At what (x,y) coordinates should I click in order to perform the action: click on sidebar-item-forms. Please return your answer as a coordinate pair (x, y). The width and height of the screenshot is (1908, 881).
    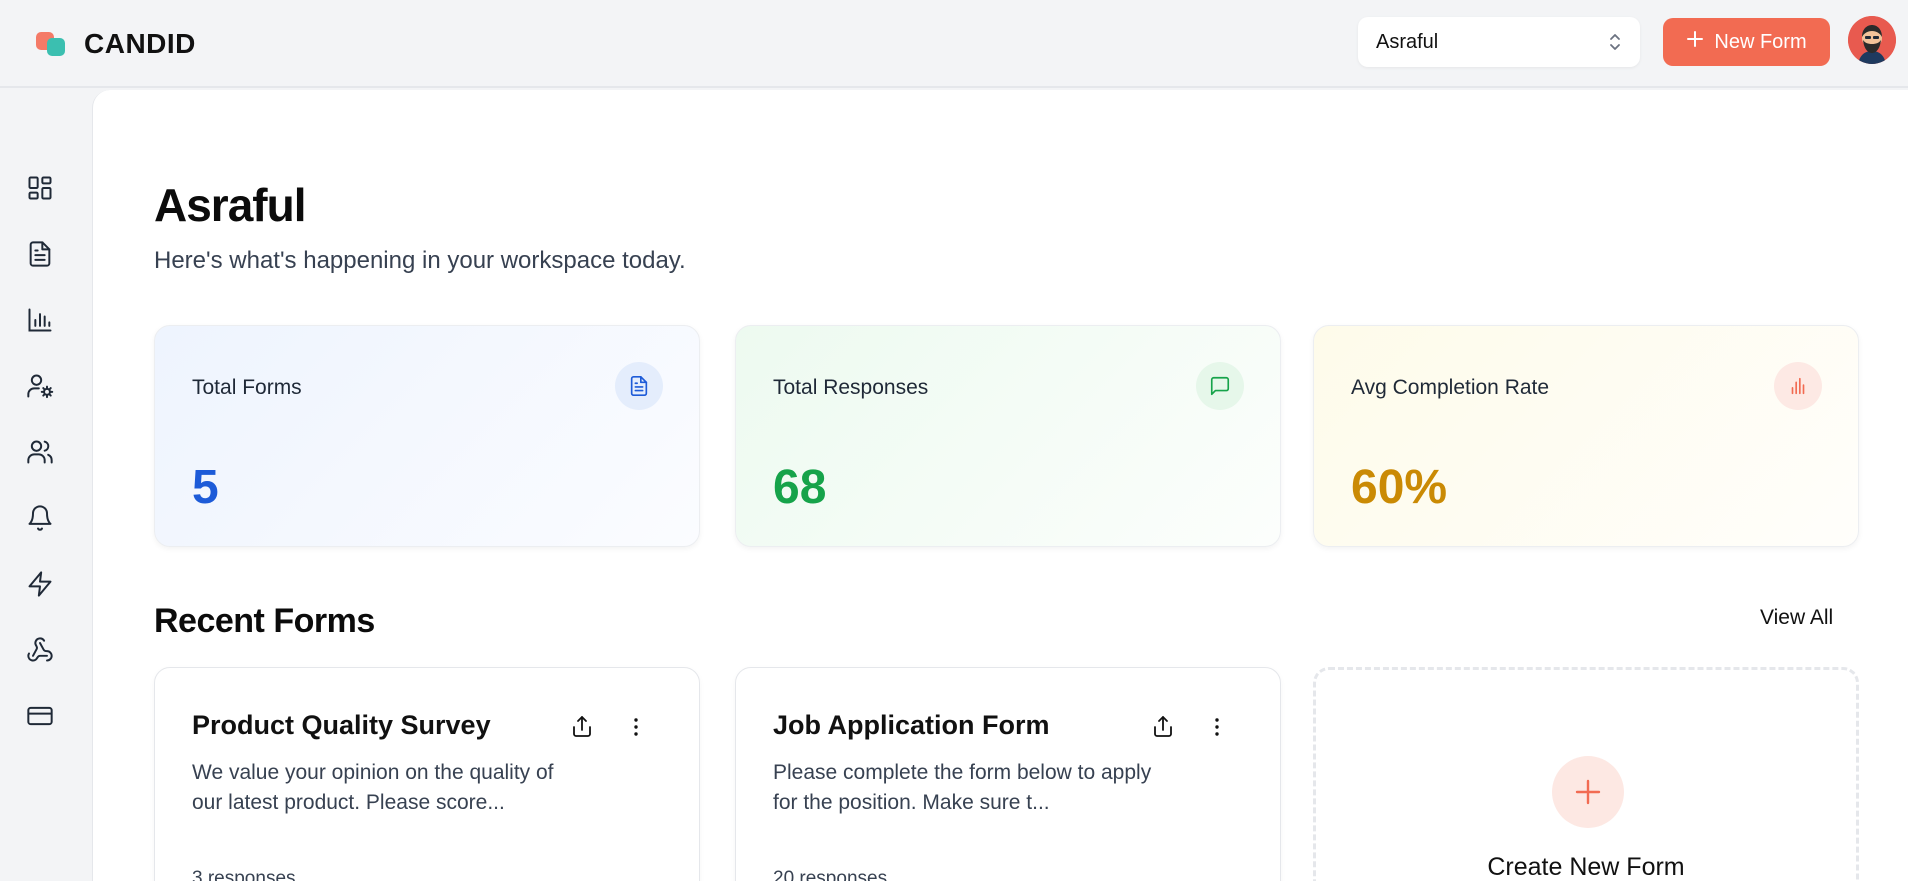
    Looking at the image, I should click on (40, 256).